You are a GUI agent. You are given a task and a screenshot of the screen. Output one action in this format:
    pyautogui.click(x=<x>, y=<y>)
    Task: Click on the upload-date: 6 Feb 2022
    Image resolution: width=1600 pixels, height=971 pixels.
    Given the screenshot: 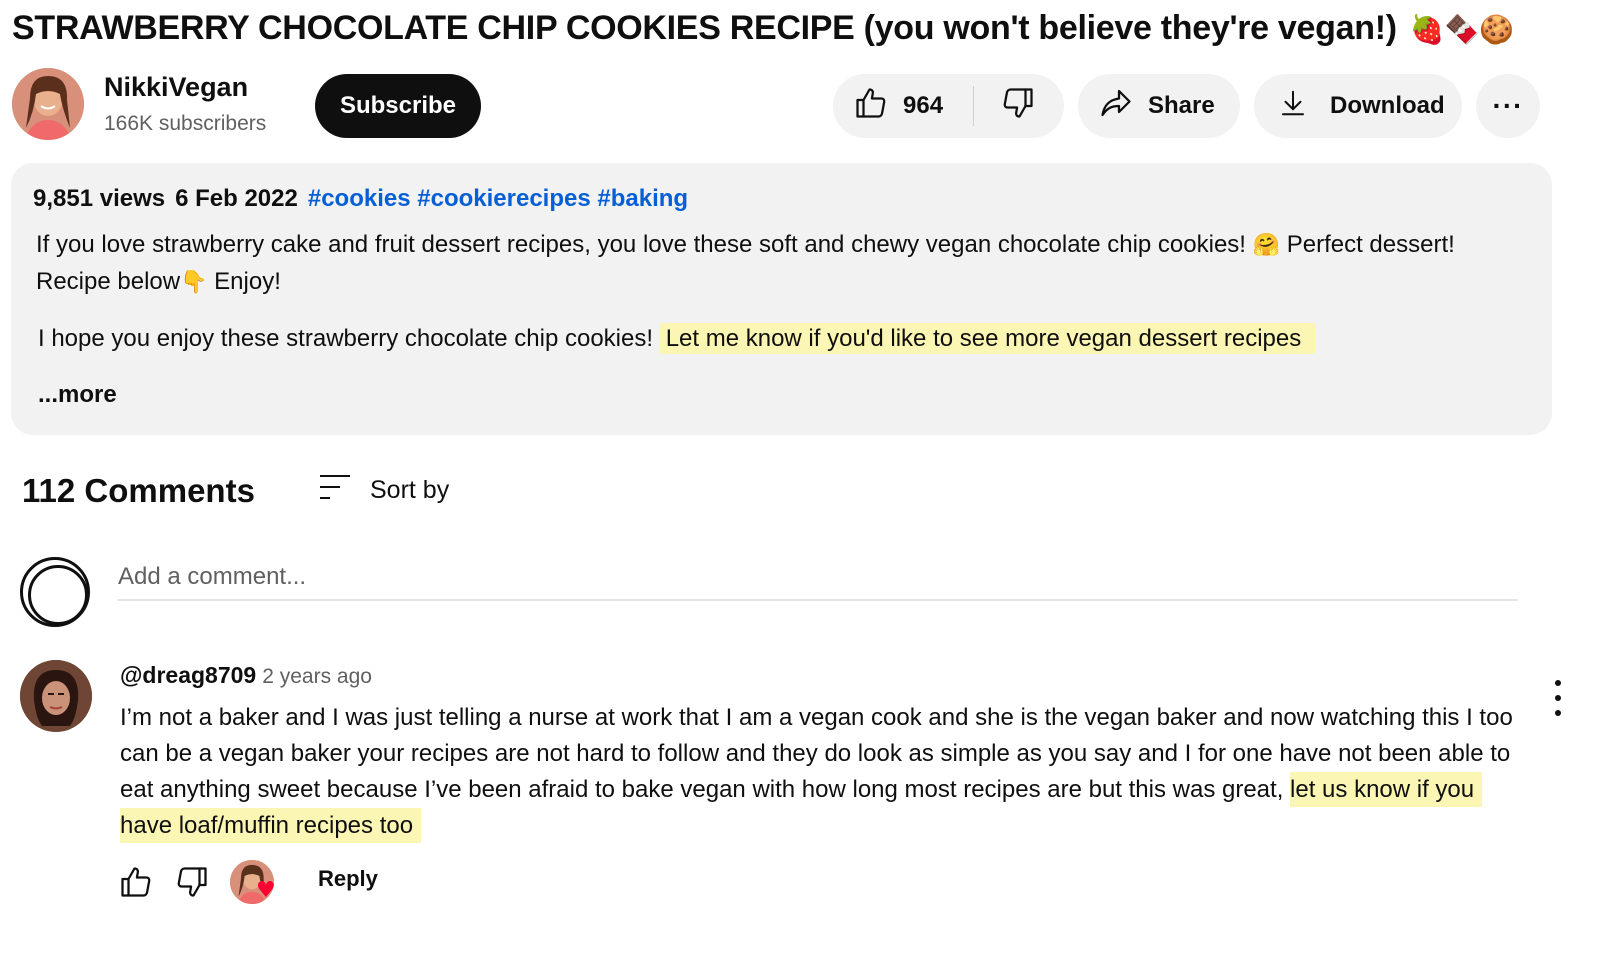 What is the action you would take?
    pyautogui.click(x=236, y=198)
    